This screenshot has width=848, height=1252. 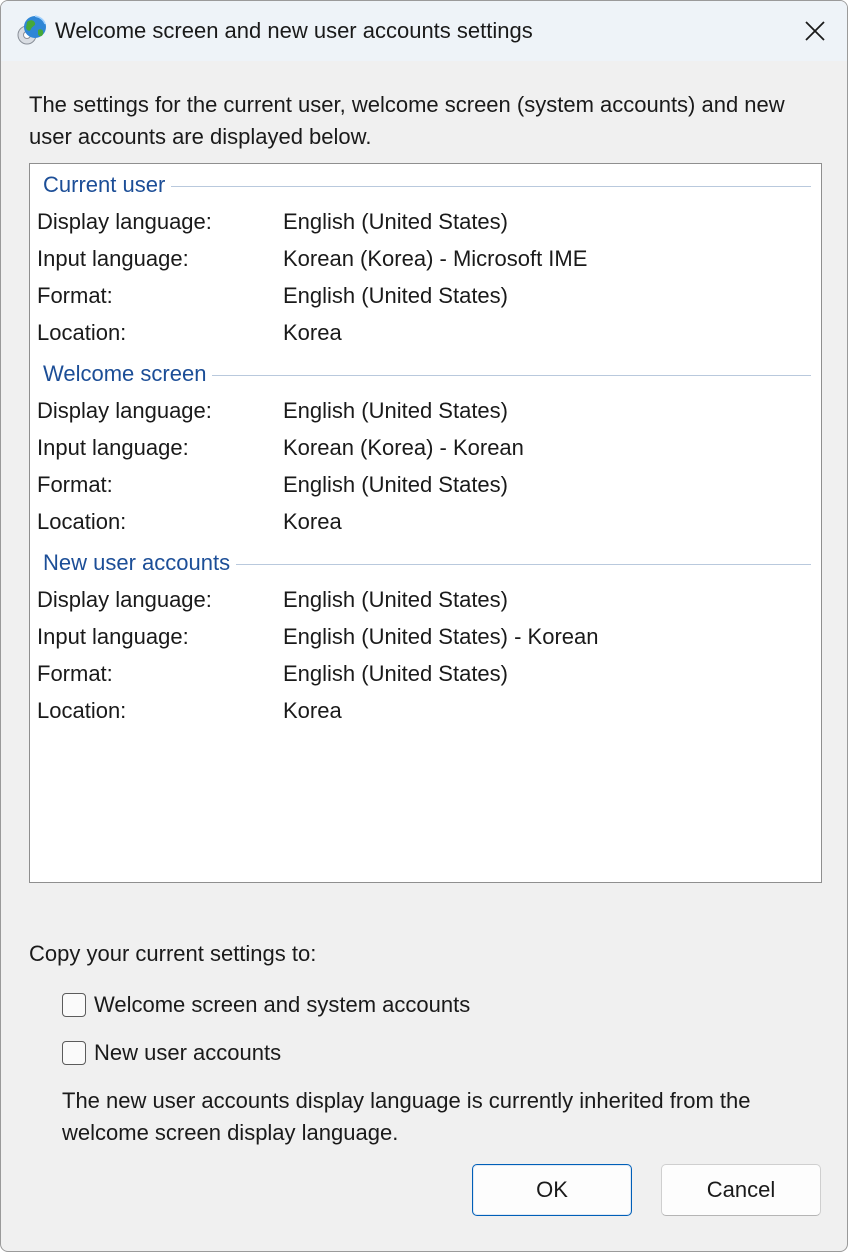 What do you see at coordinates (104, 184) in the screenshot?
I see `group-title: Current user` at bounding box center [104, 184].